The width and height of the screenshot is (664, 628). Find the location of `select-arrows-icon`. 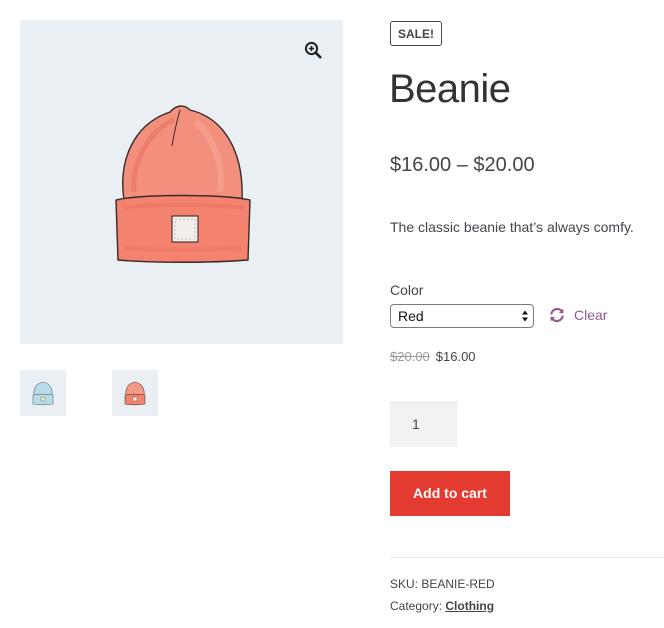

select-arrows-icon is located at coordinates (525, 316).